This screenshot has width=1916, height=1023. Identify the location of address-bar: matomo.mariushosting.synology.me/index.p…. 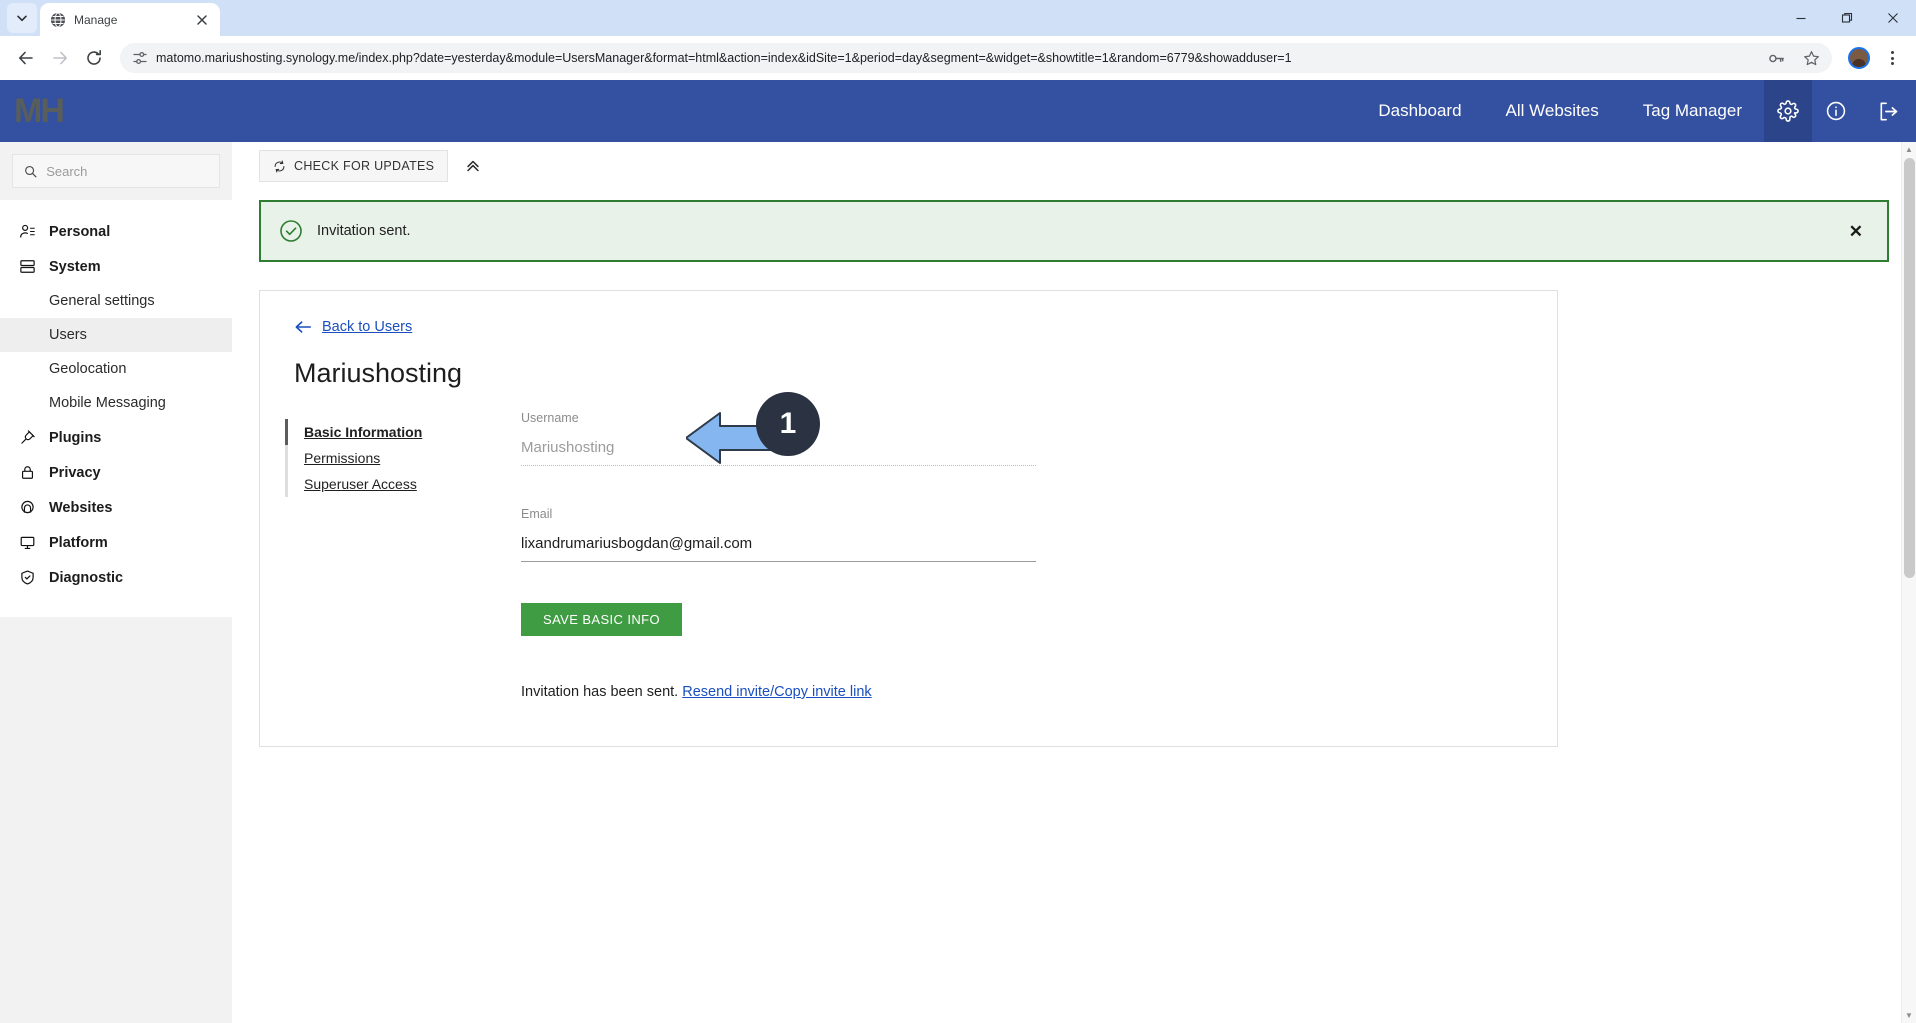
(976, 58).